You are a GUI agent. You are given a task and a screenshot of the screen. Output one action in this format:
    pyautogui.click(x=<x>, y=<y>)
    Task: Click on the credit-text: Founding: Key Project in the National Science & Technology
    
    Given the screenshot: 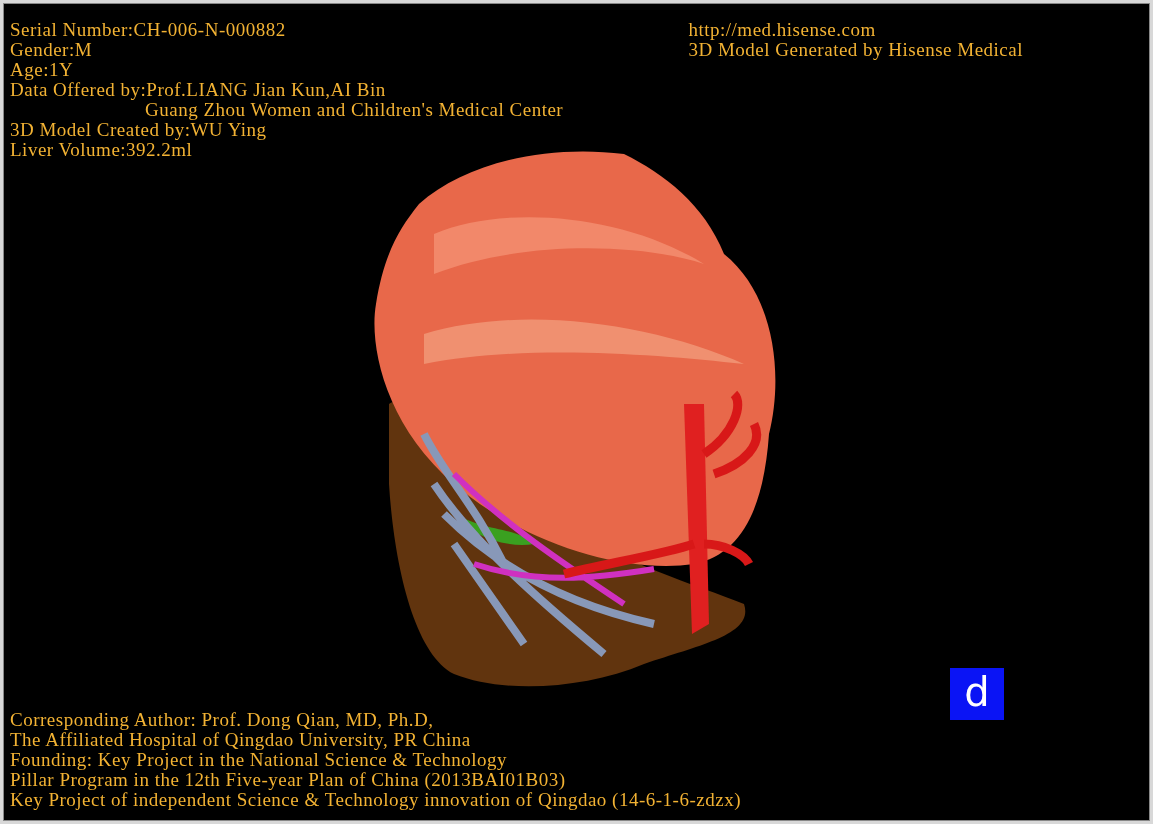 What is the action you would take?
    pyautogui.click(x=259, y=760)
    